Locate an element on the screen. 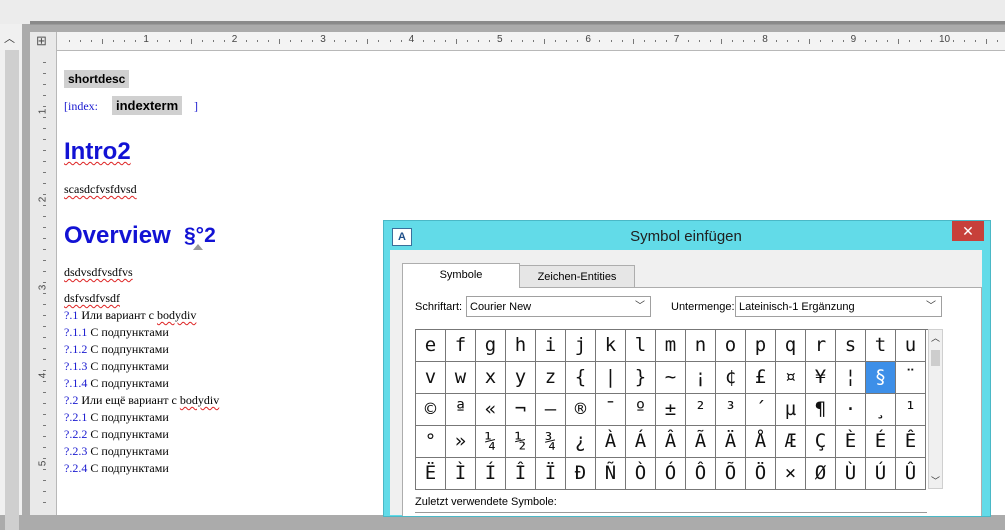 The width and height of the screenshot is (1005, 530). symbol-cell: w is located at coordinates (461, 378).